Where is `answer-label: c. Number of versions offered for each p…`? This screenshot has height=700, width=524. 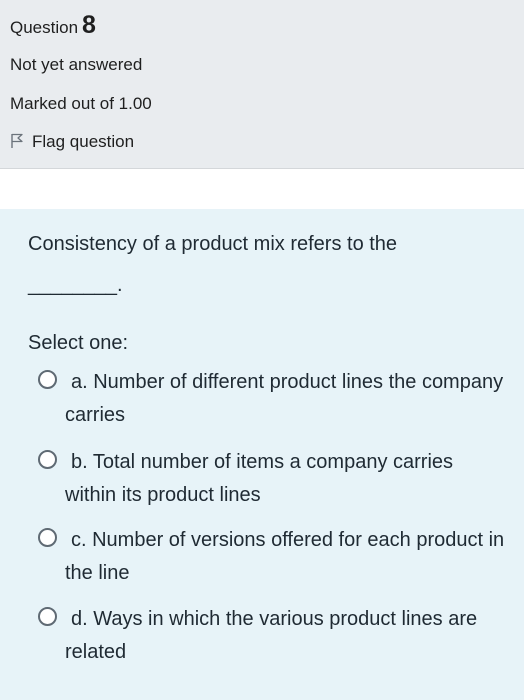
answer-label: c. Number of versions offered for each p… is located at coordinates (285, 557).